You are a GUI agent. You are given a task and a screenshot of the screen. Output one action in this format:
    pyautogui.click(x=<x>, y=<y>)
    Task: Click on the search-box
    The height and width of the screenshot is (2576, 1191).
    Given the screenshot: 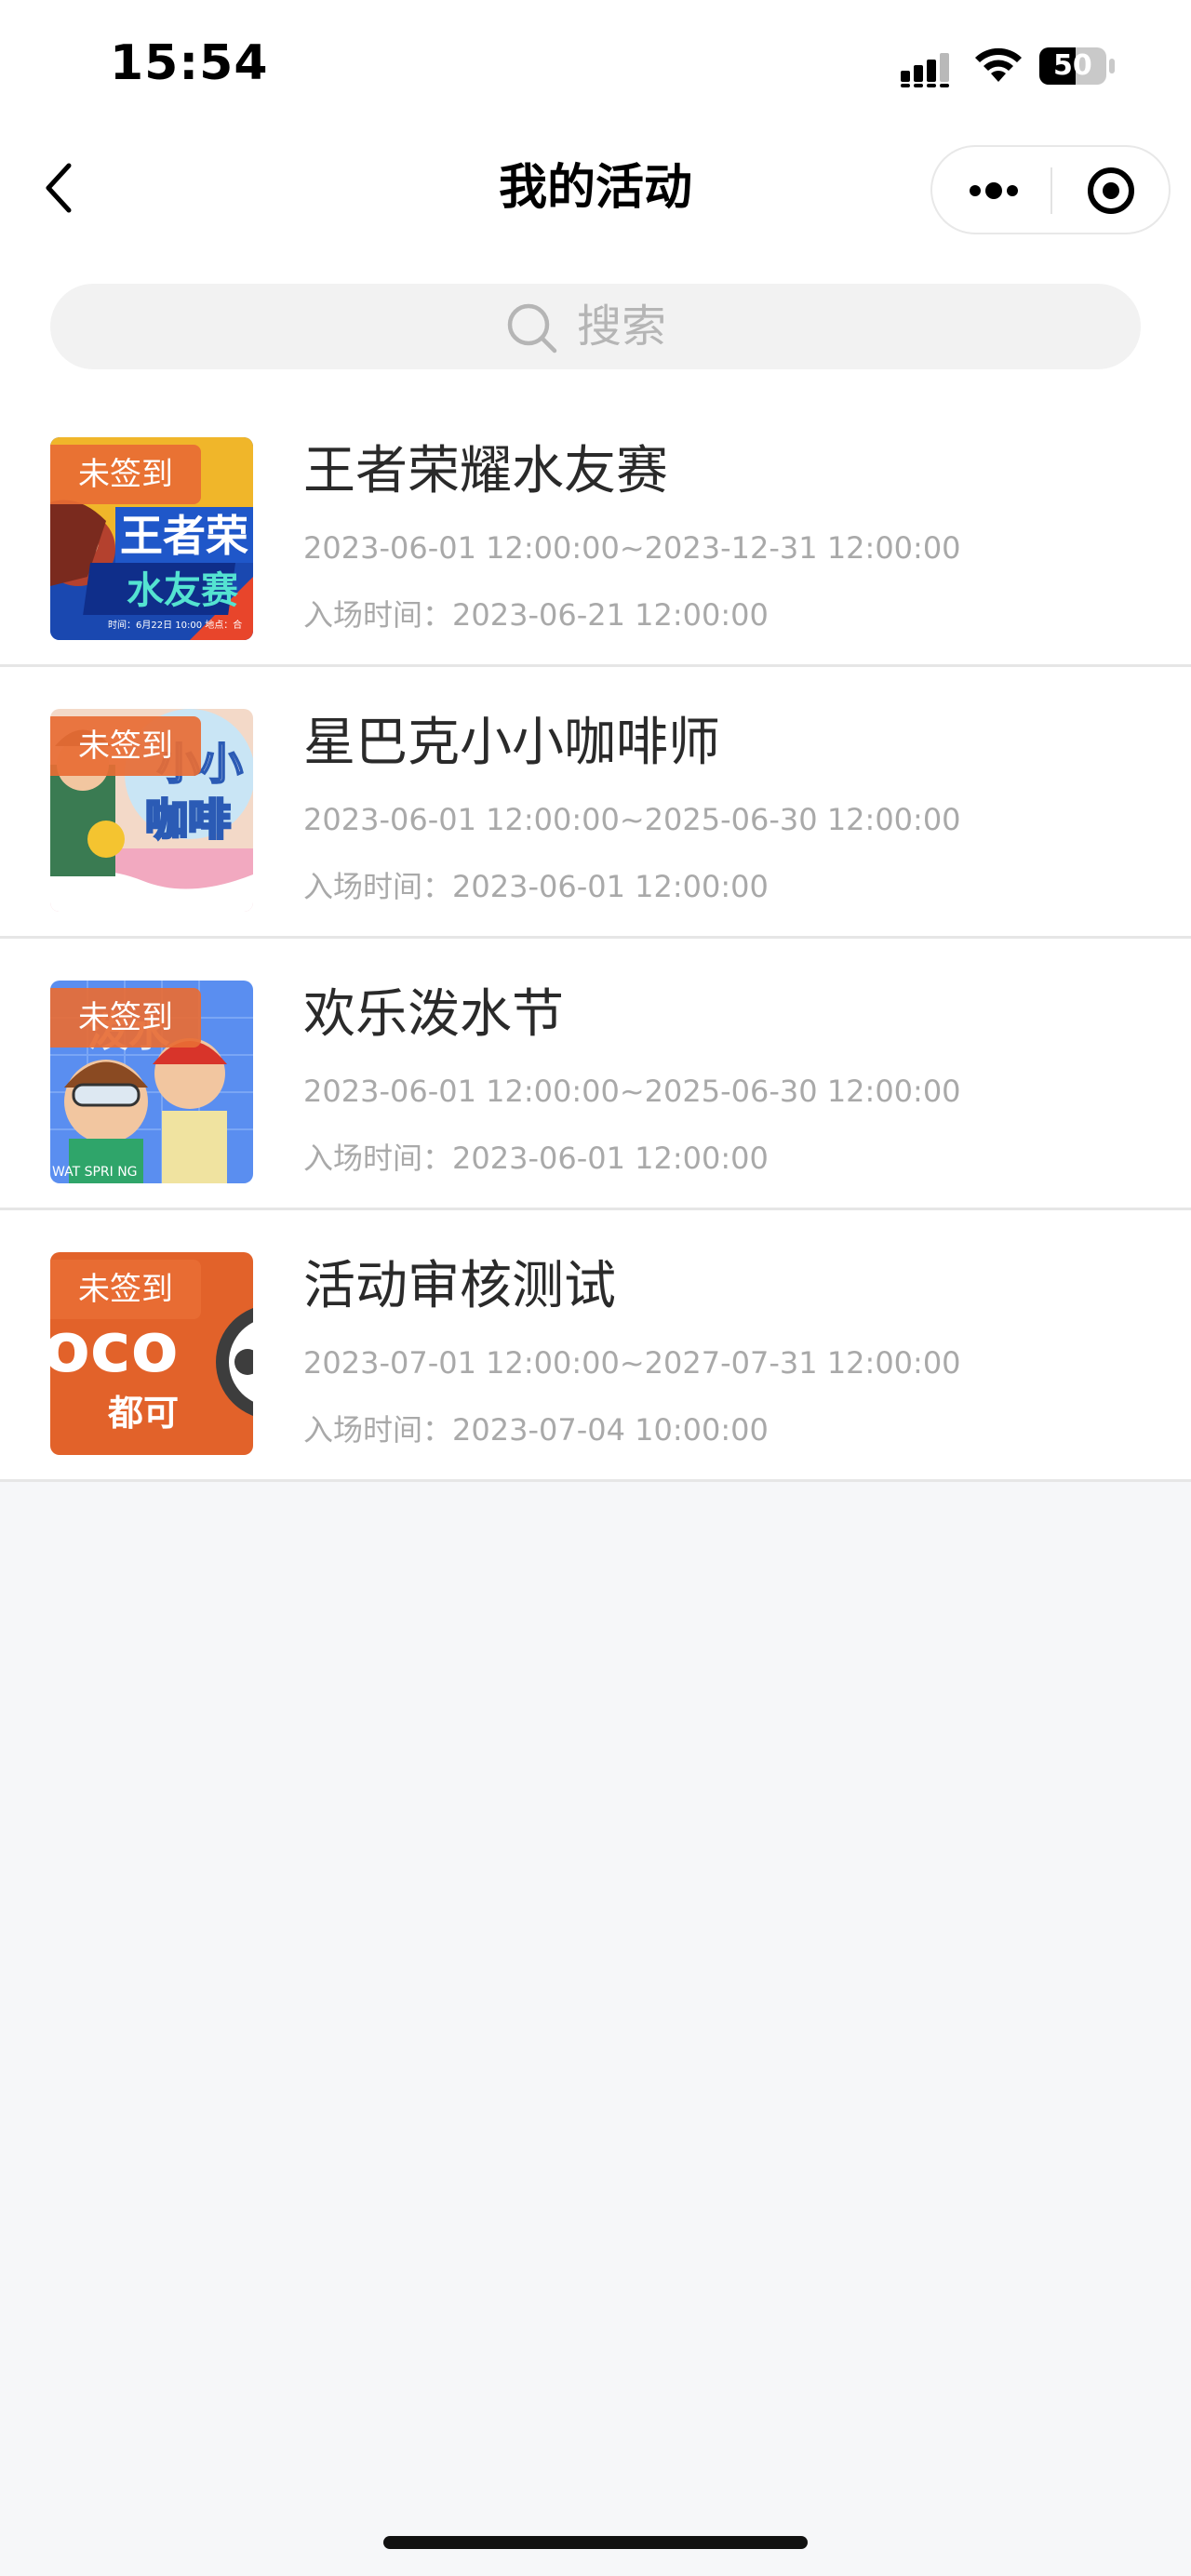 What is the action you would take?
    pyautogui.click(x=595, y=326)
    